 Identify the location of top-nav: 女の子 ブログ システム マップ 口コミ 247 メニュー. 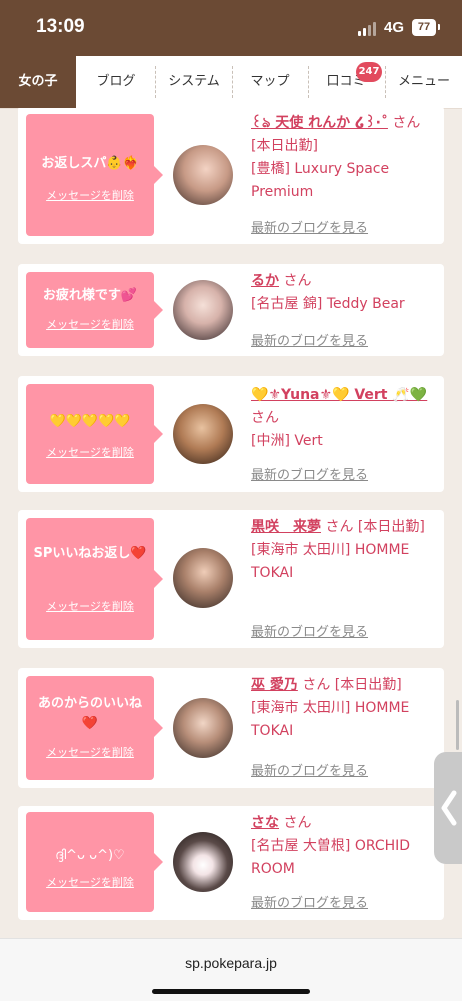
(231, 82).